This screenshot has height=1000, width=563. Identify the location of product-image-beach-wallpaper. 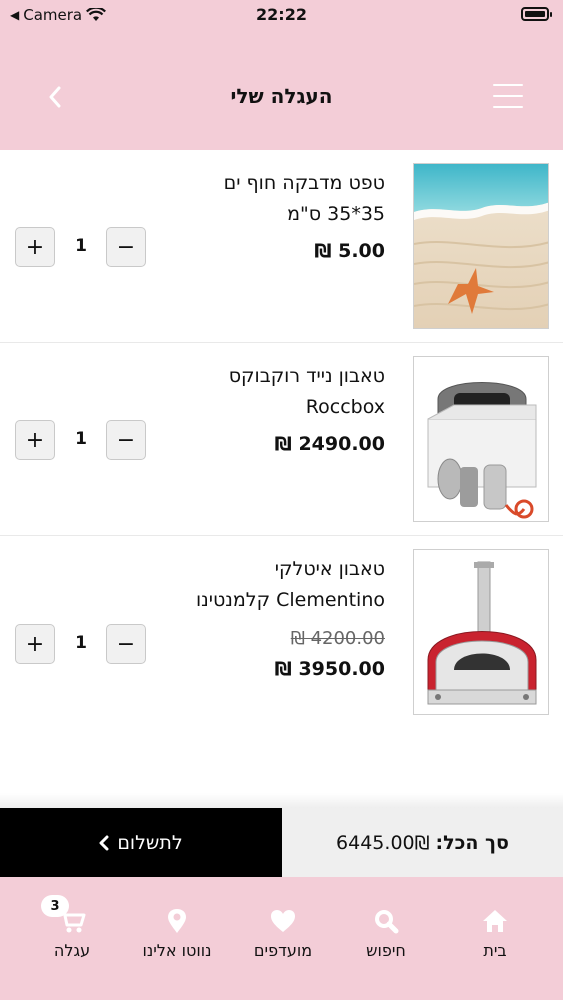
(481, 246).